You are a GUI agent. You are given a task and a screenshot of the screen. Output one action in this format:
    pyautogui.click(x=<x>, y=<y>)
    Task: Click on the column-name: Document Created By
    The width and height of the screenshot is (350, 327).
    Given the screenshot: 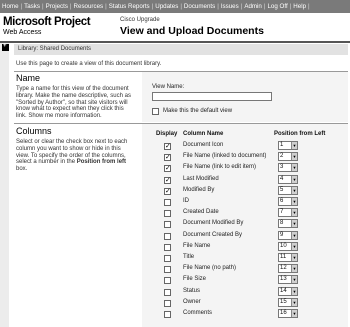 What is the action you would take?
    pyautogui.click(x=213, y=234)
    